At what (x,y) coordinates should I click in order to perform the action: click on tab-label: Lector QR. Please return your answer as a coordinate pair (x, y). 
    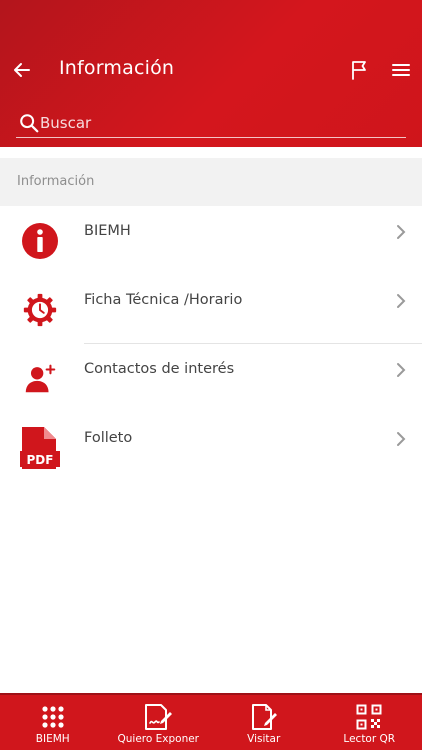
    Looking at the image, I should click on (369, 739).